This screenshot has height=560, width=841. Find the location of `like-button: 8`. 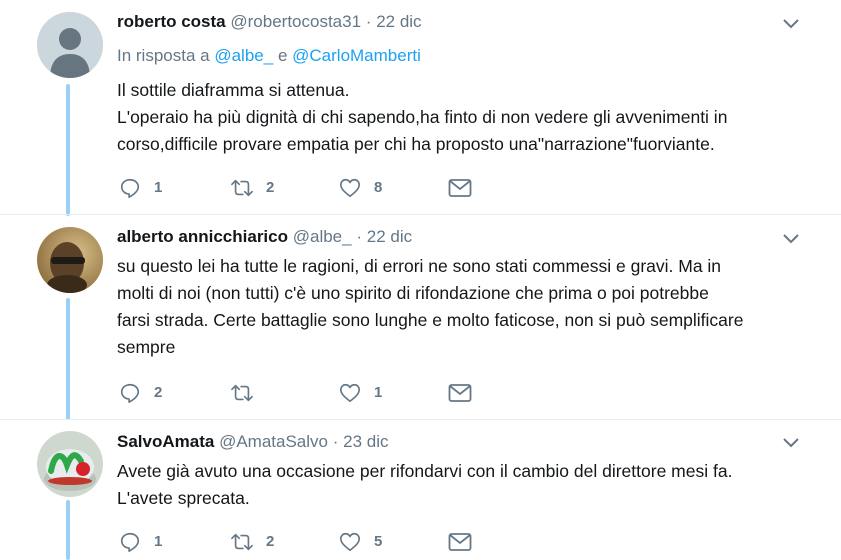

like-button: 8 is located at coordinates (360, 188).